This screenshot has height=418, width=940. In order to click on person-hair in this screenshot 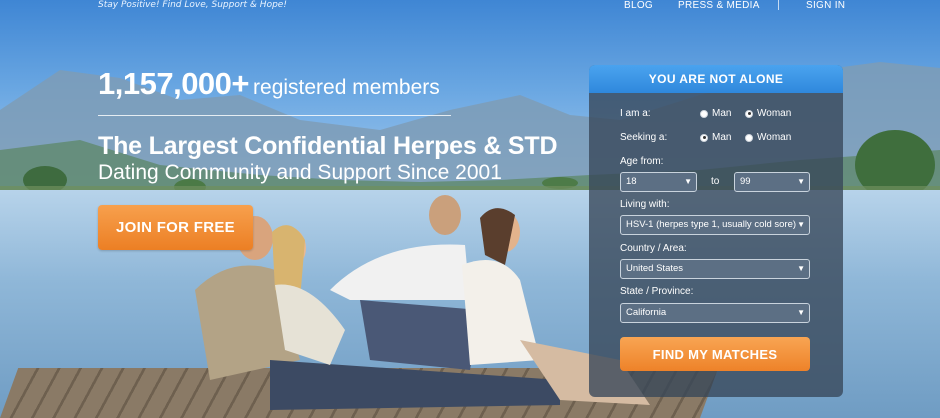, I will do `click(497, 236)`.